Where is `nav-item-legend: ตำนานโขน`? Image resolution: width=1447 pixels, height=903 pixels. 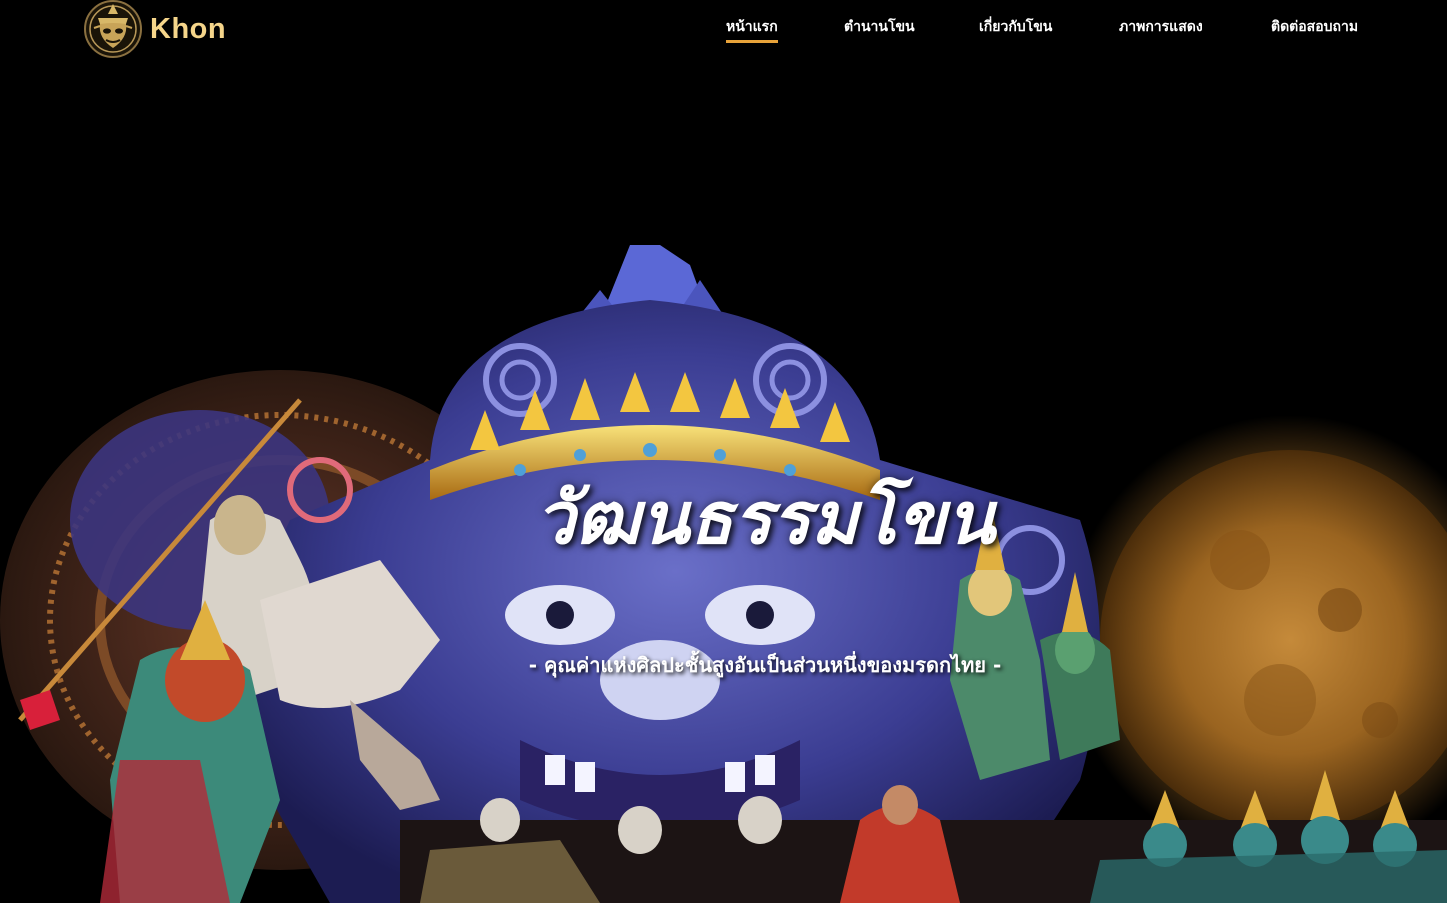 nav-item-legend: ตำนานโขน is located at coordinates (879, 28).